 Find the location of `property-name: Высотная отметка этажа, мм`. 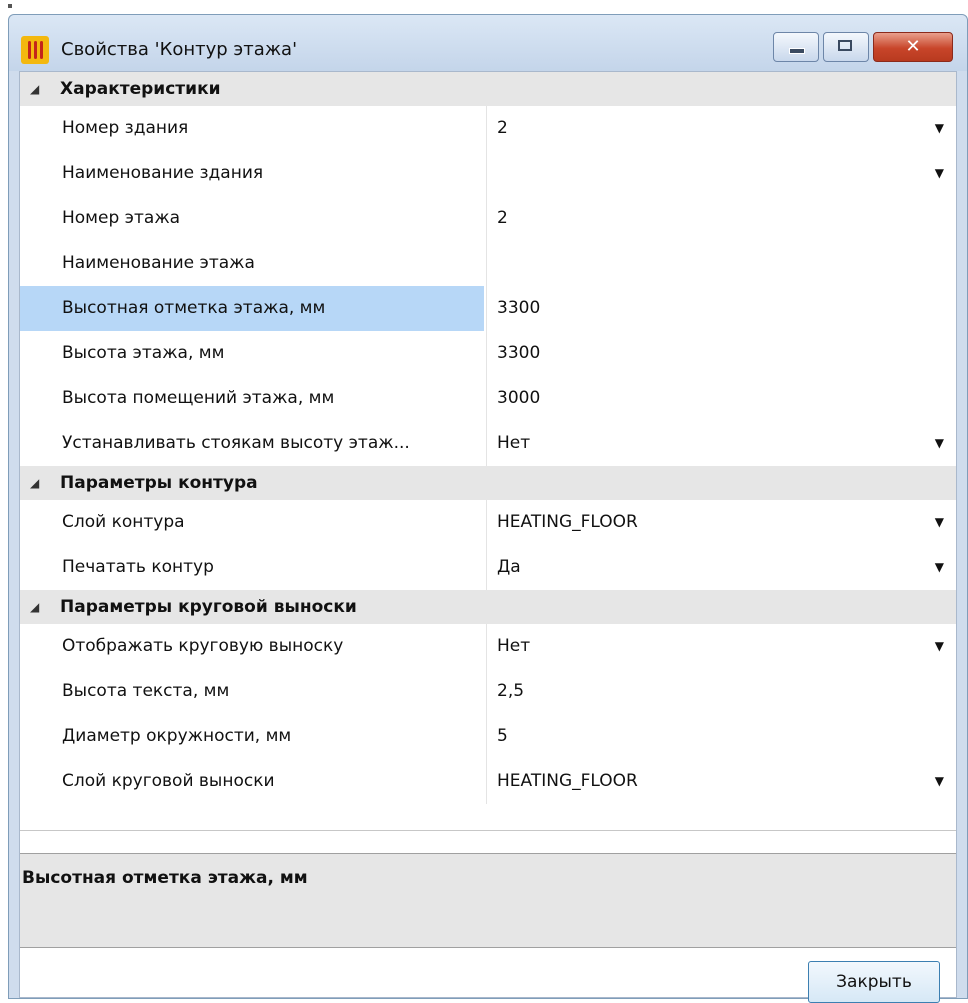

property-name: Высотная отметка этажа, мм is located at coordinates (252, 308).